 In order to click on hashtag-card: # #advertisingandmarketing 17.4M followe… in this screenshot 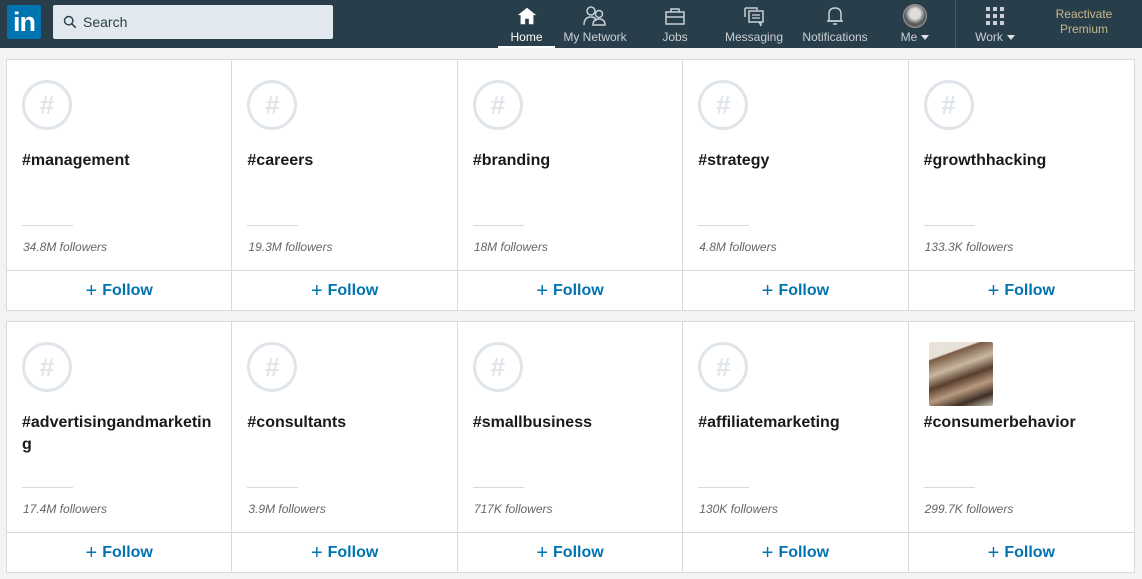, I will do `click(120, 447)`.